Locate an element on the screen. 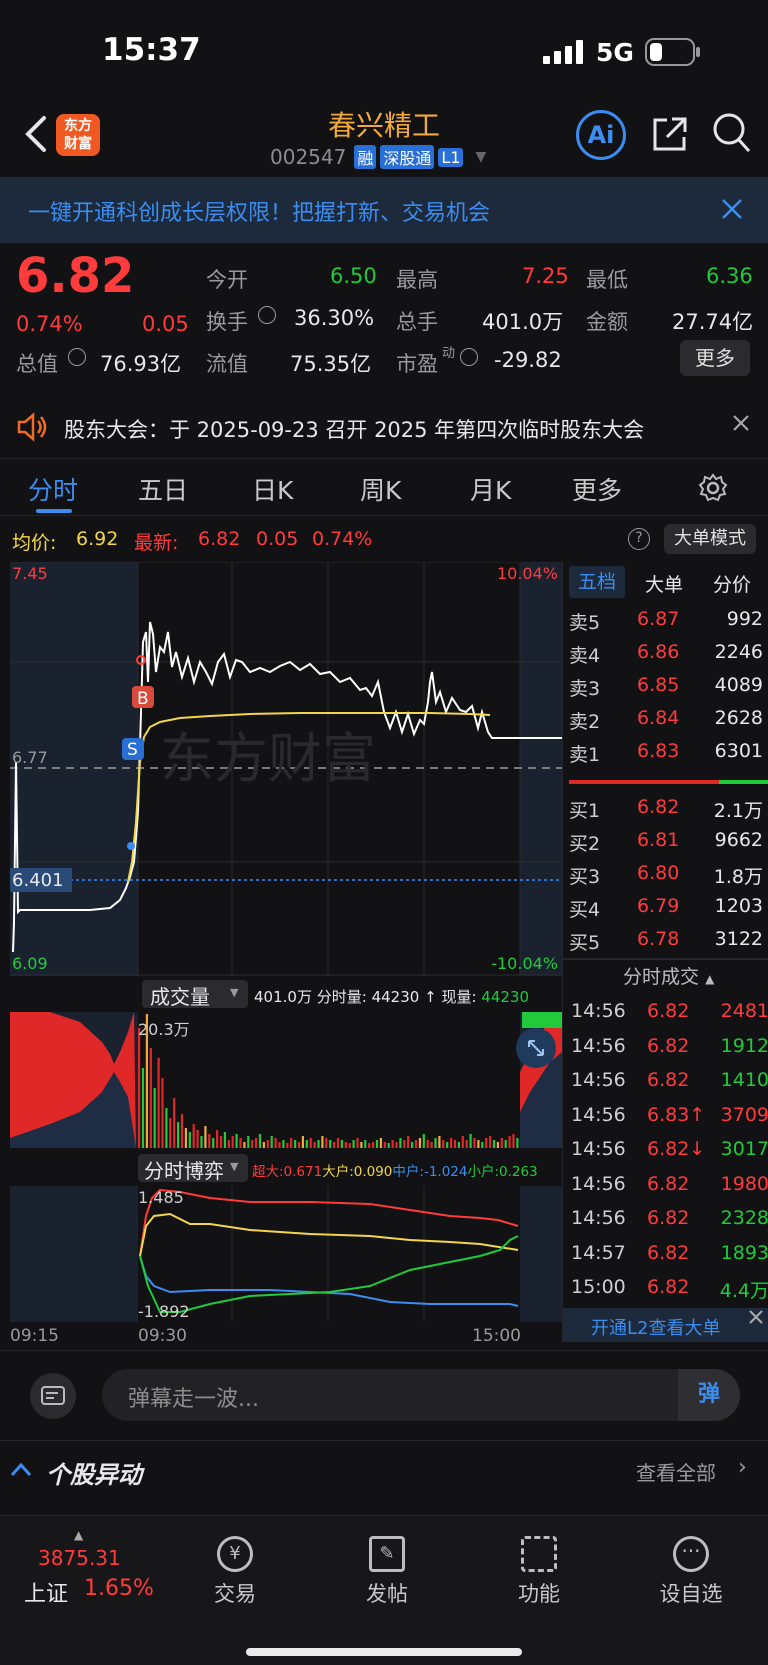  tab-week-k: 周K is located at coordinates (380, 489).